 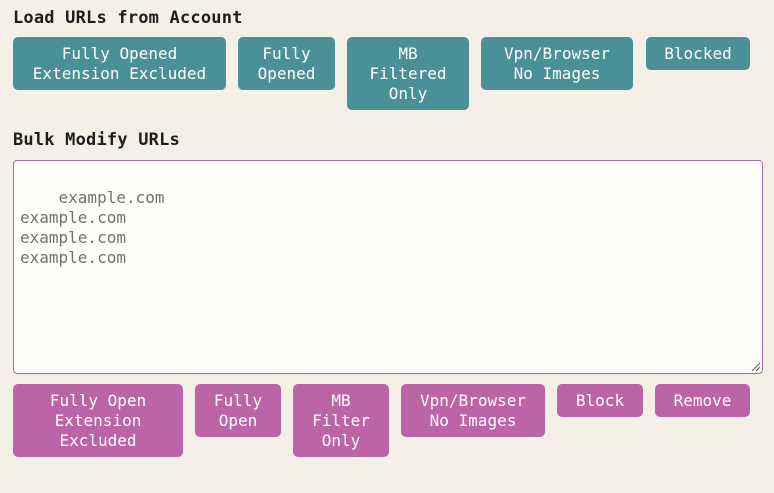 What do you see at coordinates (600, 400) in the screenshot?
I see `block-button: Block` at bounding box center [600, 400].